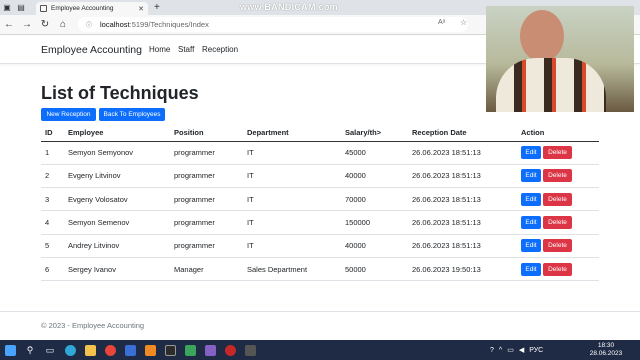 The height and width of the screenshot is (360, 640). What do you see at coordinates (206, 133) in the screenshot?
I see `col-header-position: Position` at bounding box center [206, 133].